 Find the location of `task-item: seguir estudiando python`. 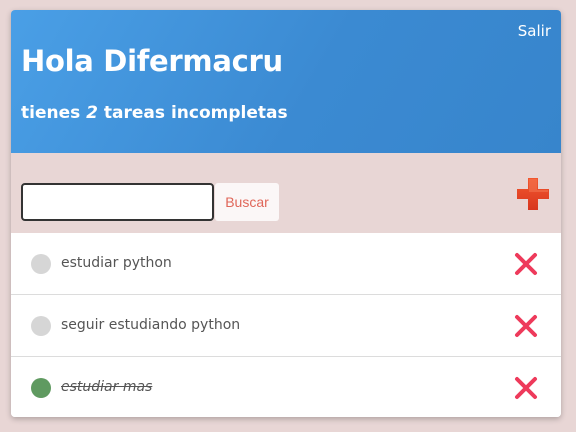

task-item: seguir estudiando python is located at coordinates (286, 326).